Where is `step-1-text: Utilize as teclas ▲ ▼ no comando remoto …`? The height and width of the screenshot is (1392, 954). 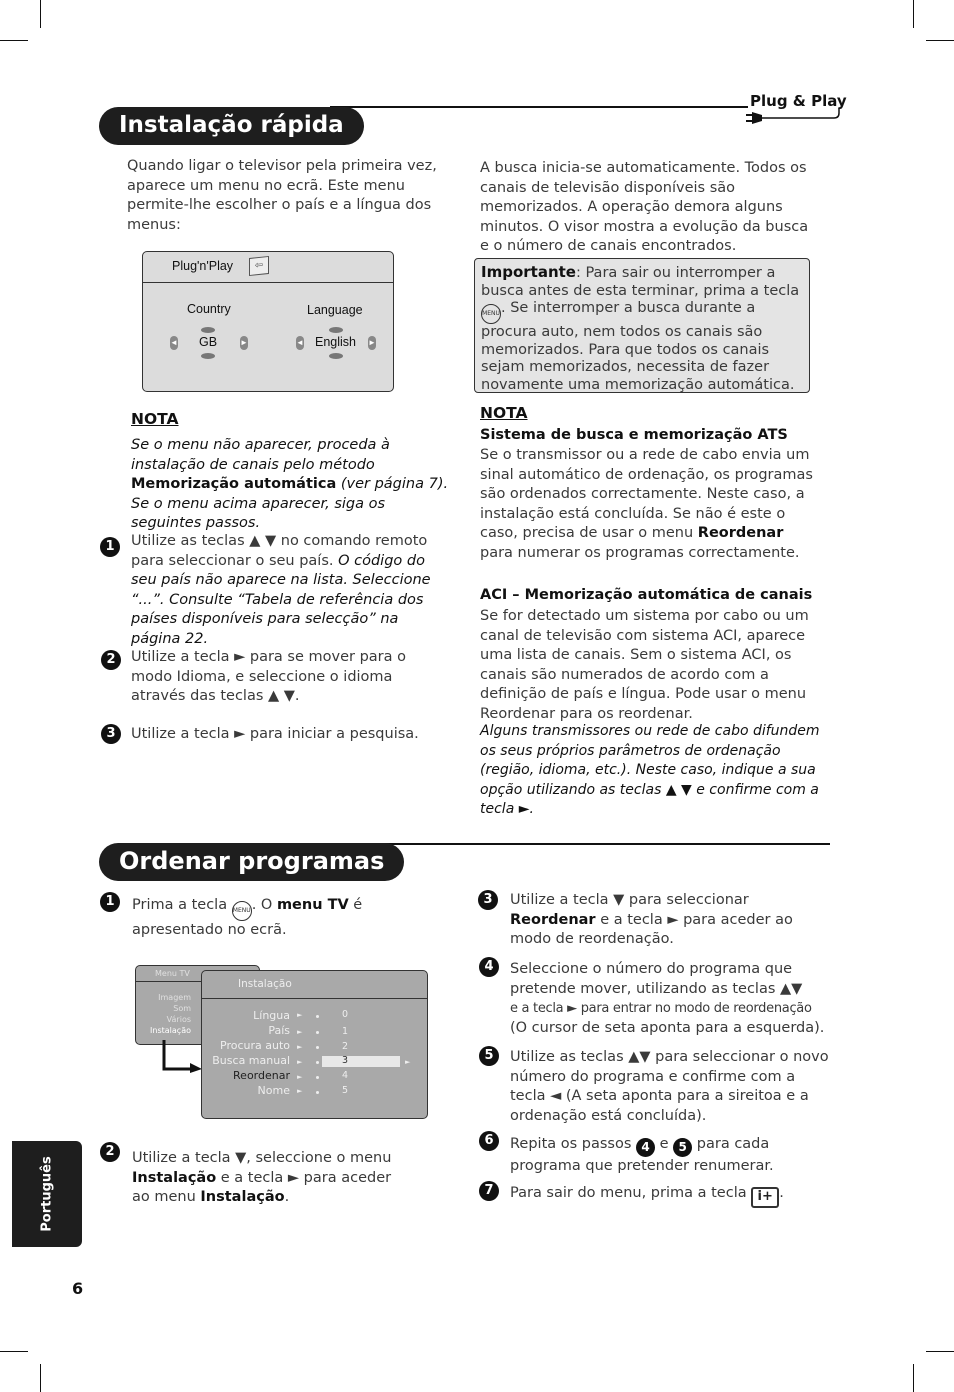 step-1-text: Utilize as teclas ▲ ▼ no comando remoto … is located at coordinates (288, 590).